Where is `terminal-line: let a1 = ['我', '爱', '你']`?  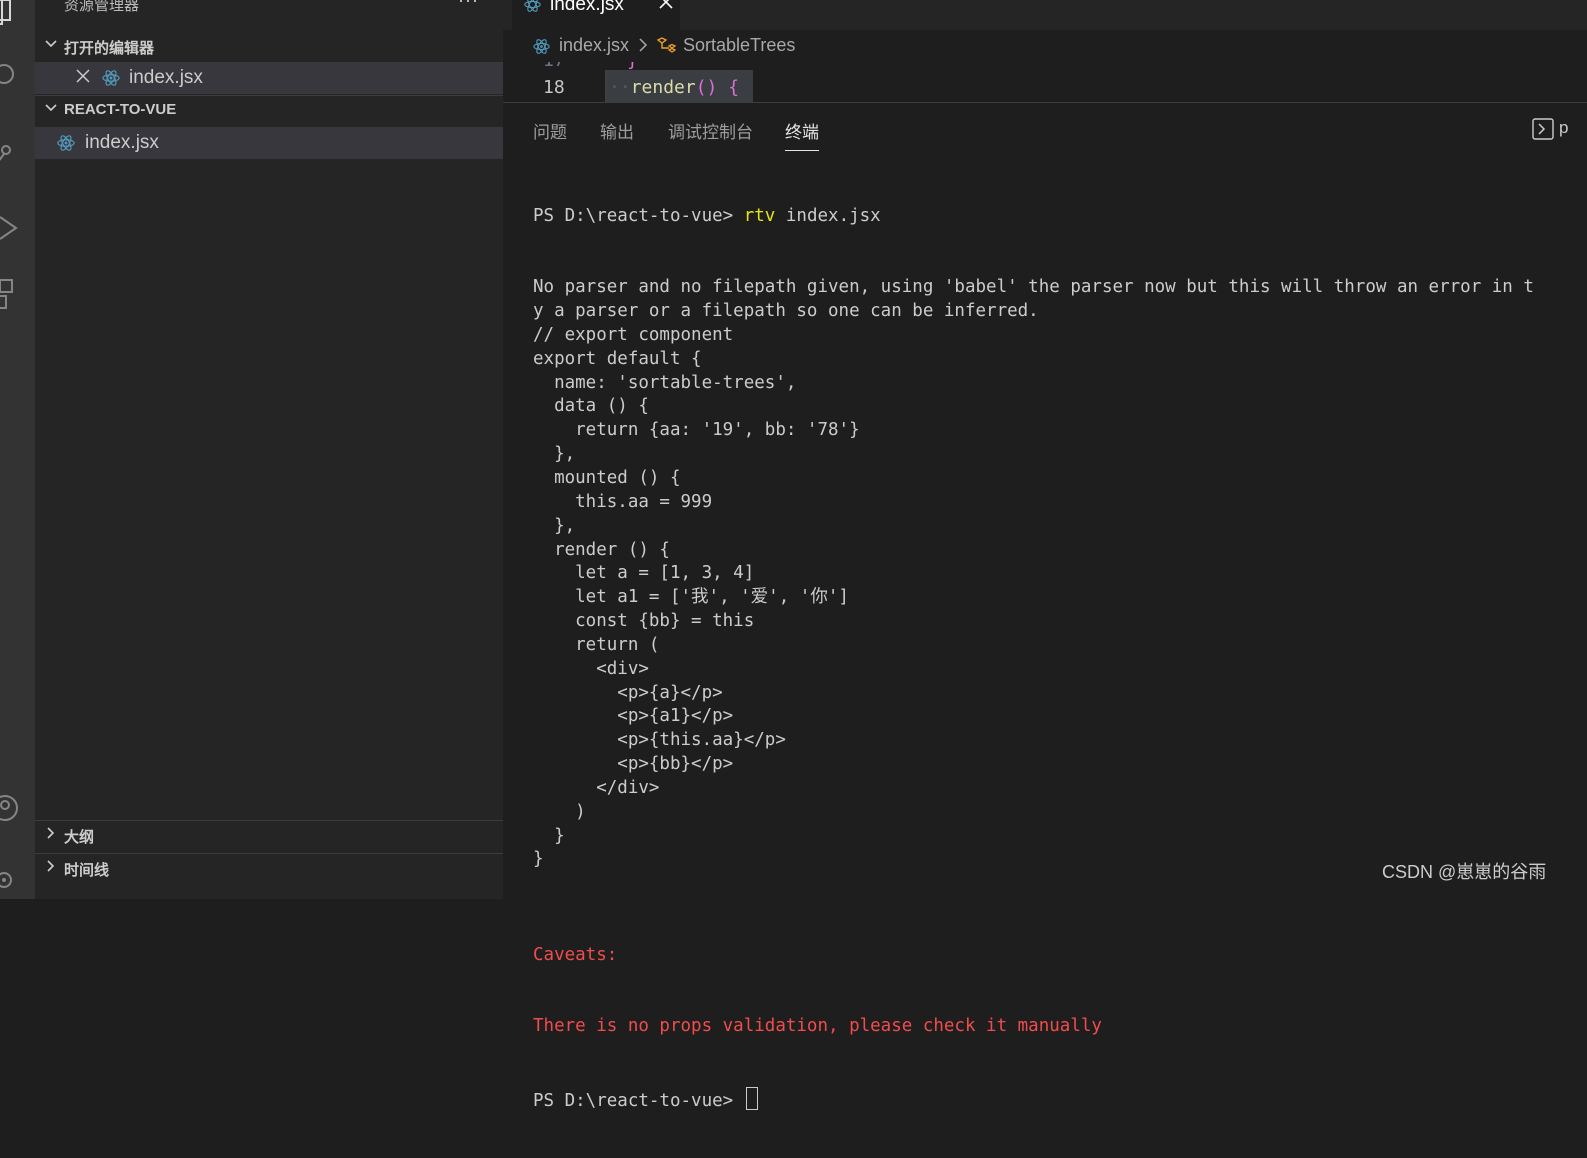 terminal-line: let a1 = ['我', '爱', '你'] is located at coordinates (691, 597).